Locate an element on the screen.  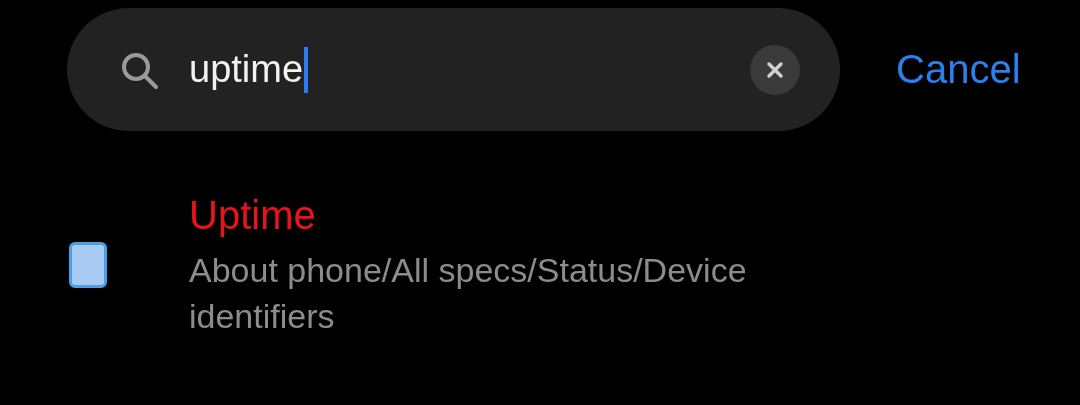
search-text: uptime is located at coordinates (246, 69).